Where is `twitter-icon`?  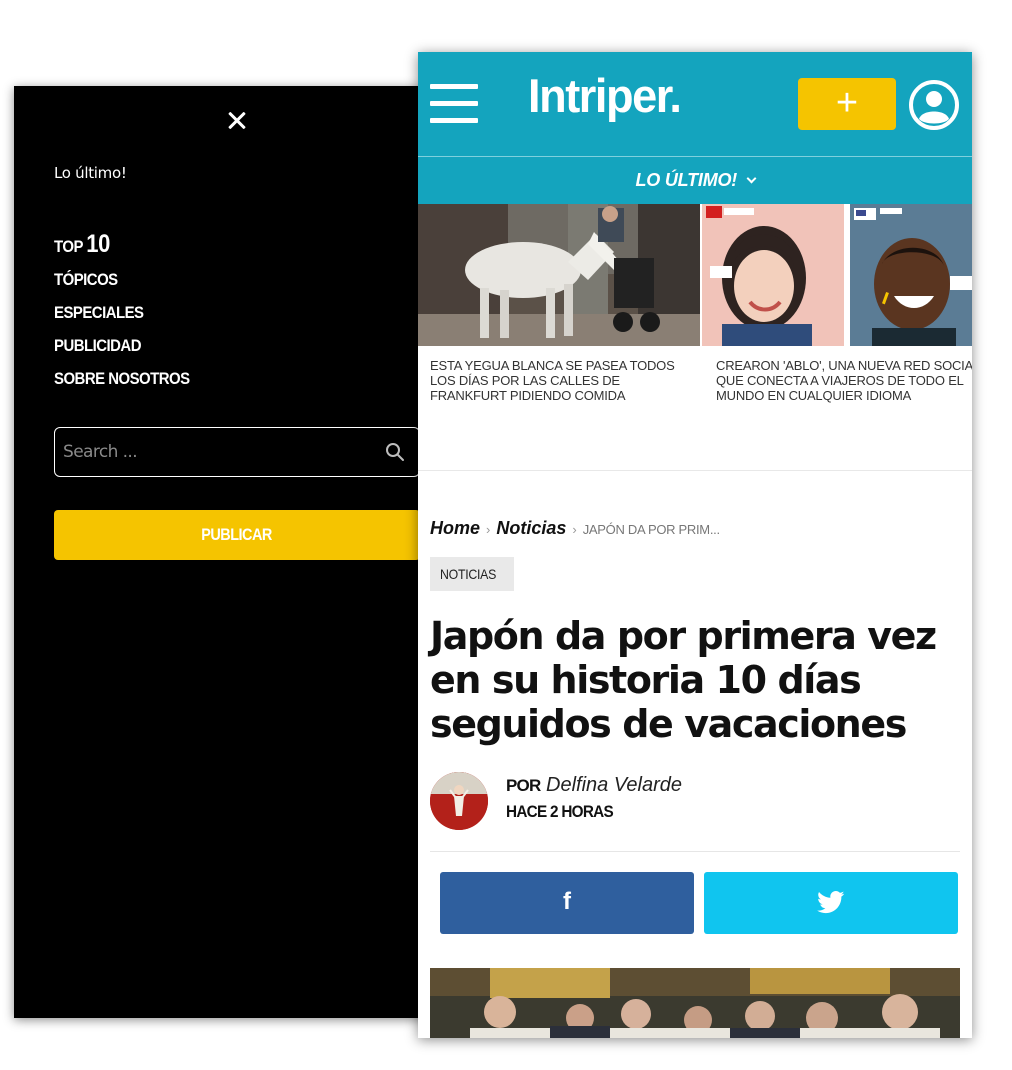
twitter-icon is located at coordinates (831, 902).